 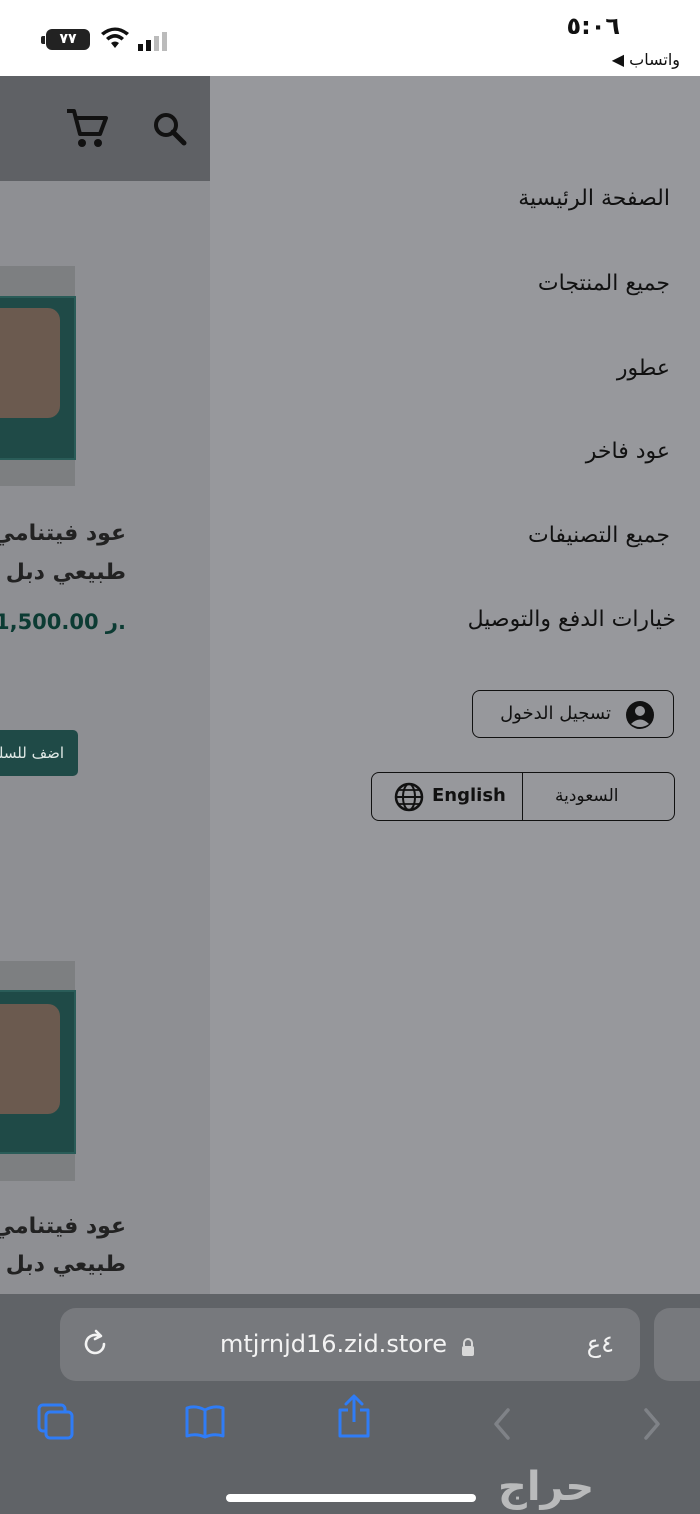 What do you see at coordinates (63, 622) in the screenshot?
I see `product-price: 1,500.00 ر.` at bounding box center [63, 622].